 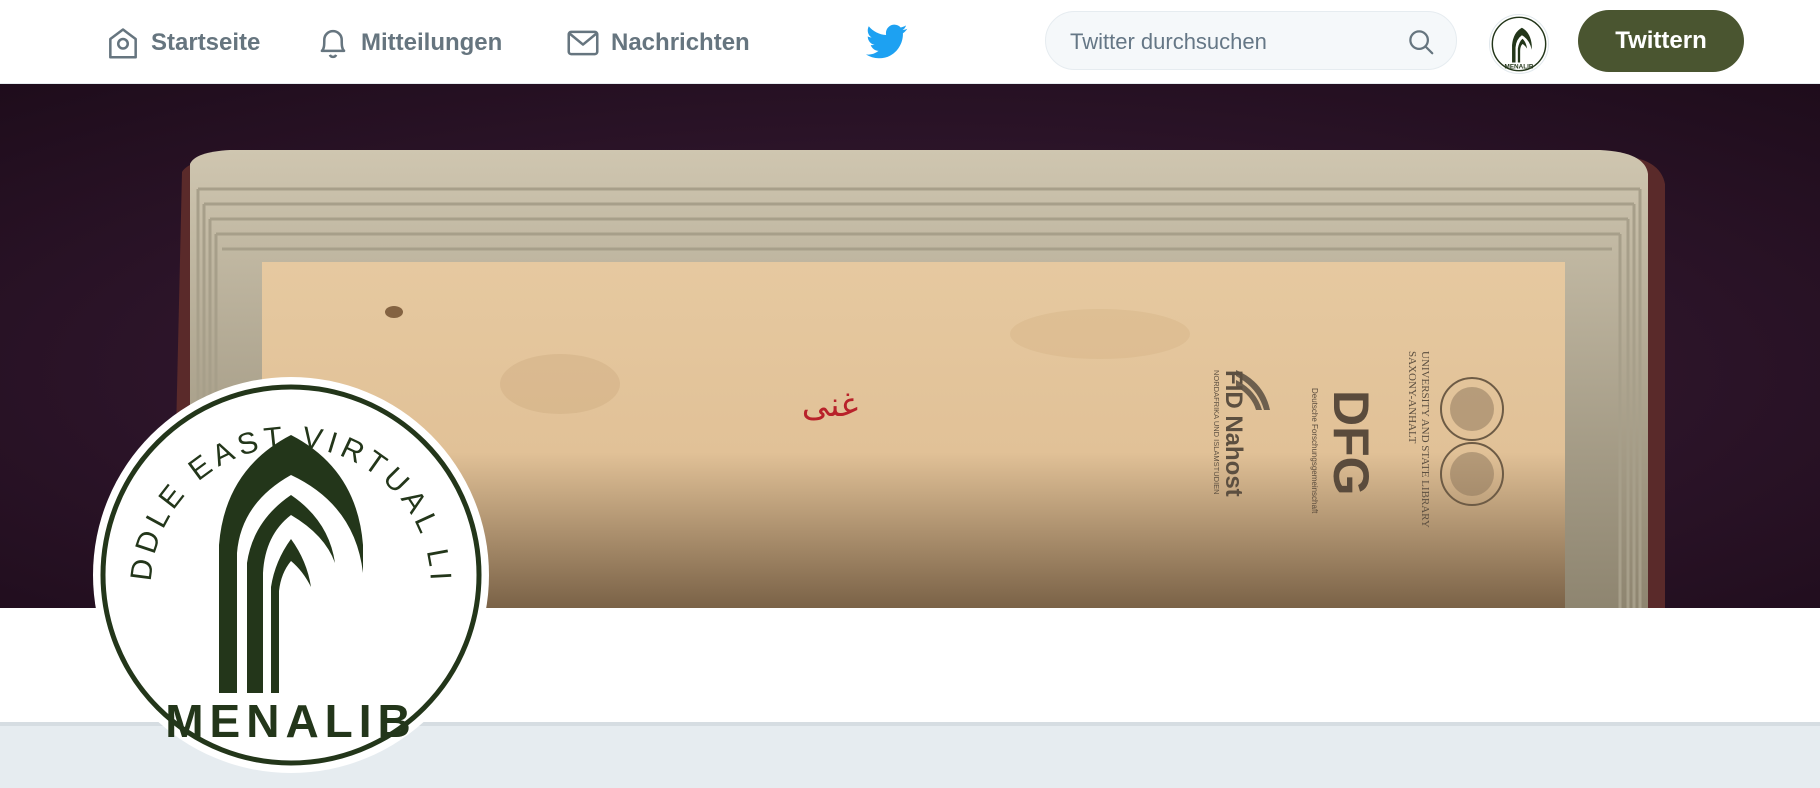 I want to click on search-box, so click(x=1251, y=40).